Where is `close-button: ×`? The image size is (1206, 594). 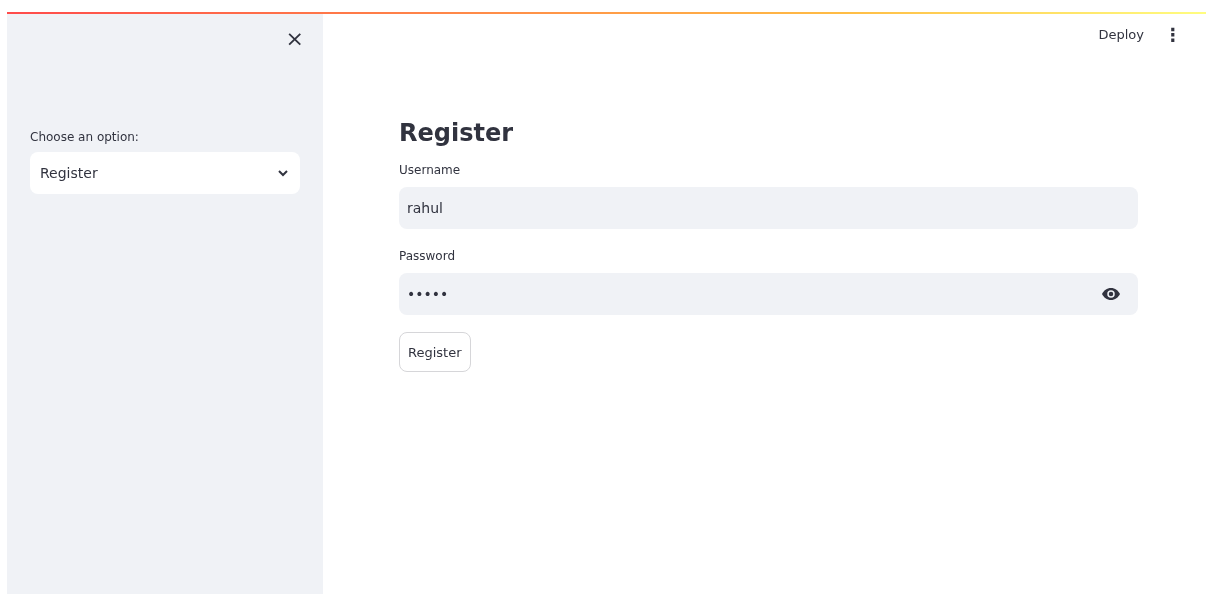
close-button: × is located at coordinates (294, 39).